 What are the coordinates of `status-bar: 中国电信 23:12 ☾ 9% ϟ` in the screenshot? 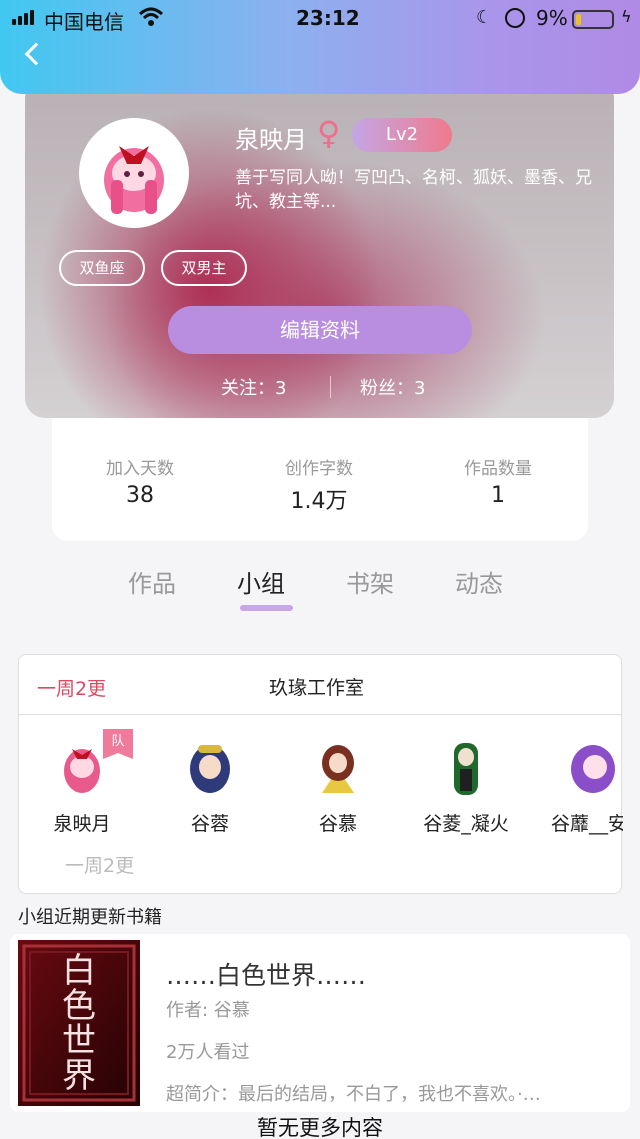 It's located at (320, 20).